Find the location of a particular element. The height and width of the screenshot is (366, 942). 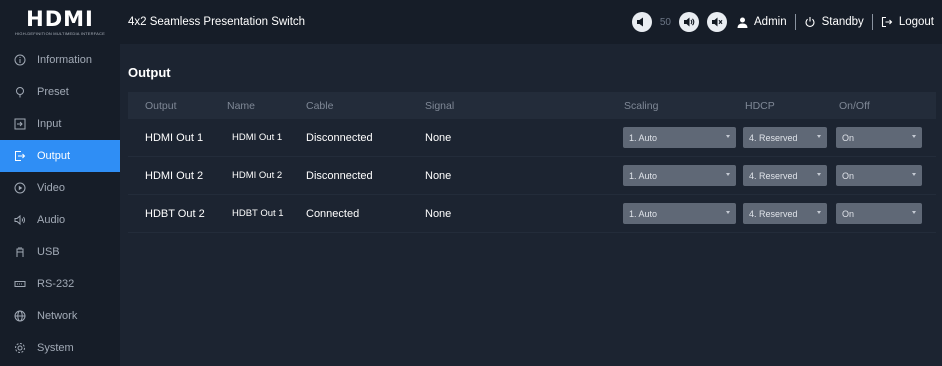

output-cell: HDMI Out 1 is located at coordinates (174, 137).